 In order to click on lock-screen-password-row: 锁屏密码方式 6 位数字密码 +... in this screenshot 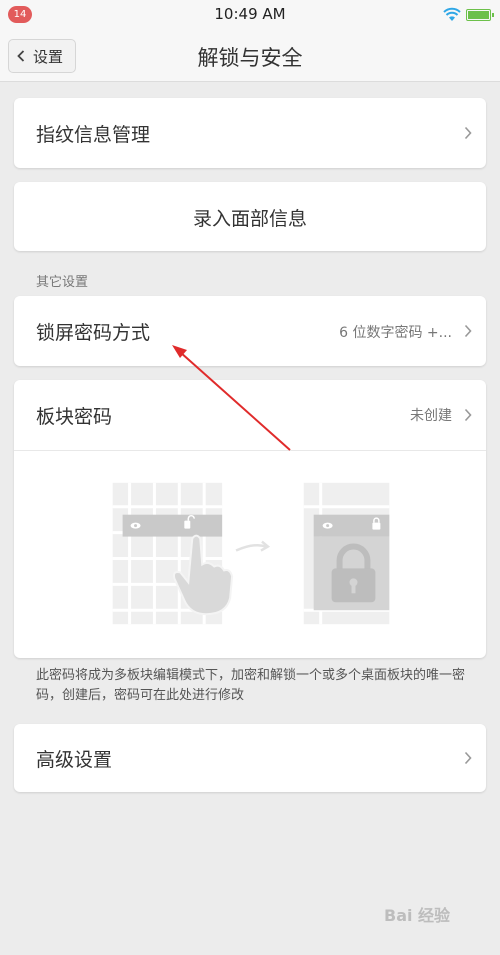, I will do `click(250, 331)`.